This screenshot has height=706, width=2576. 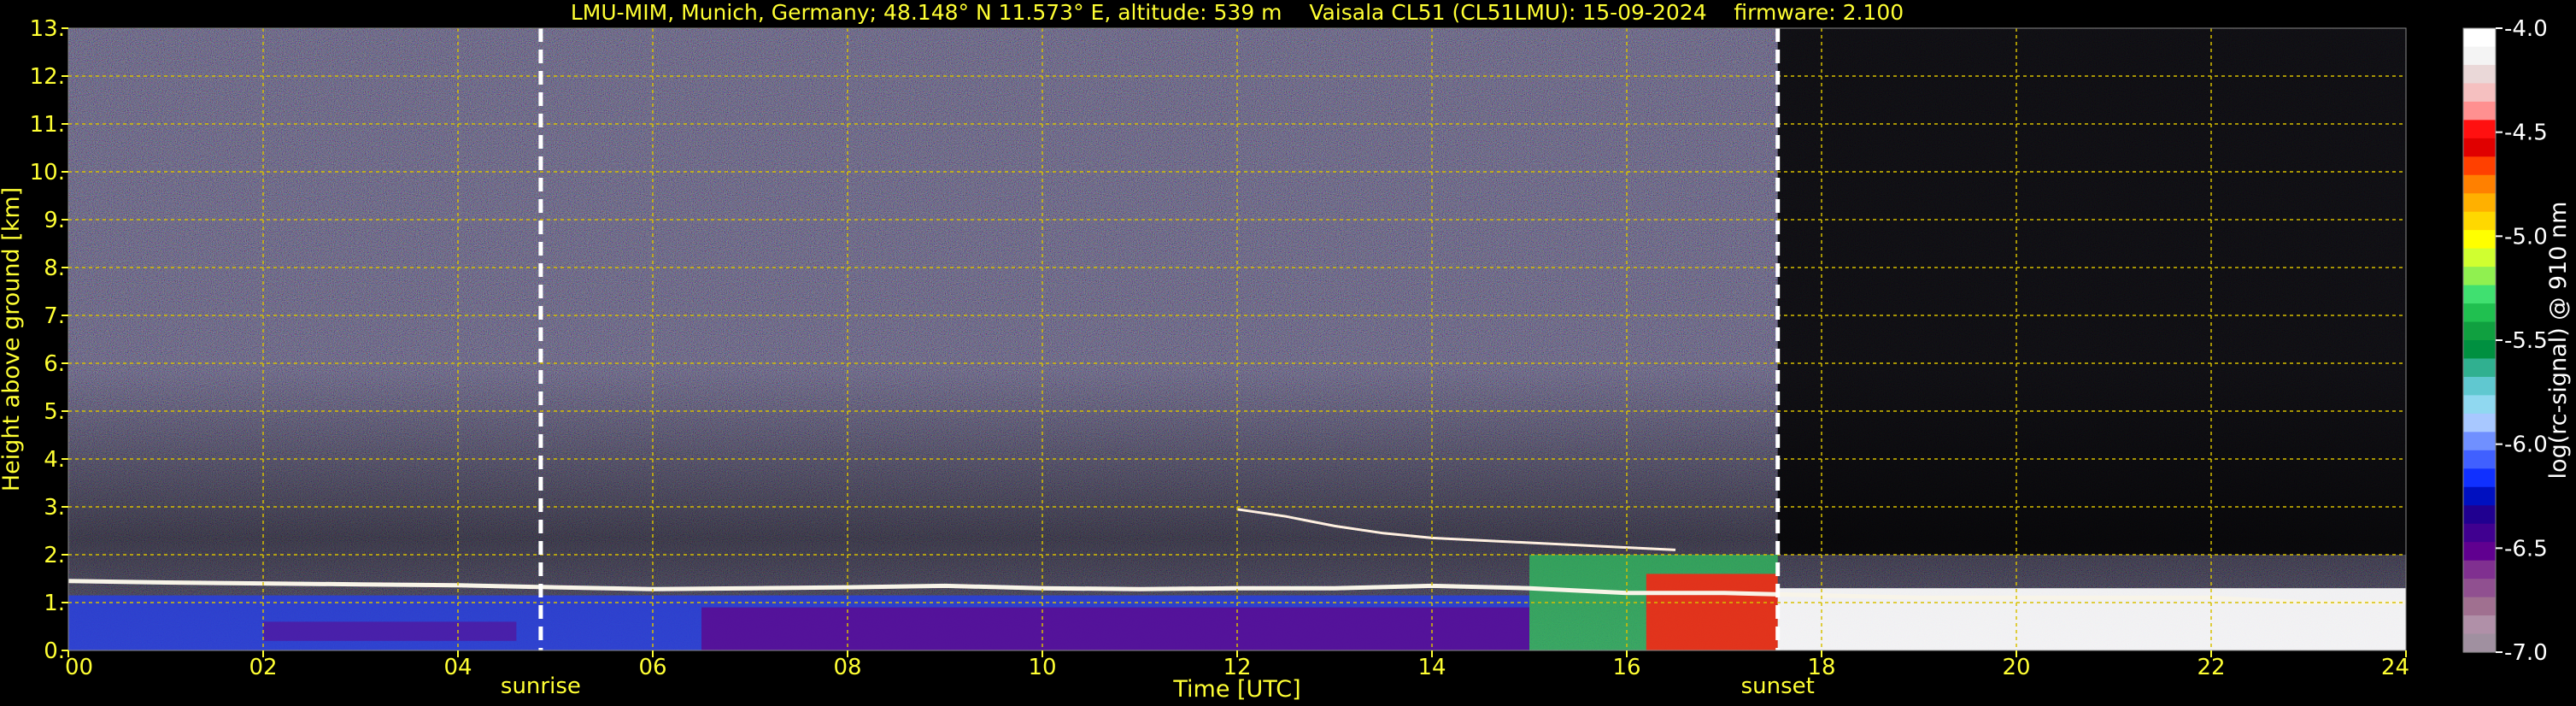 What do you see at coordinates (1712, 612) in the screenshot?
I see `cloud-signal-red` at bounding box center [1712, 612].